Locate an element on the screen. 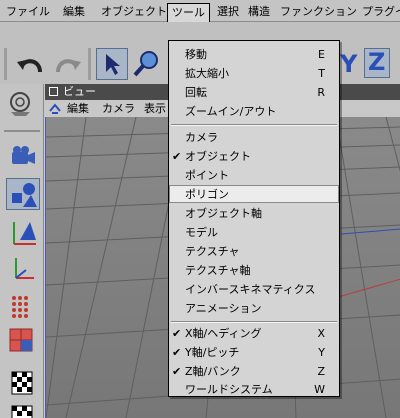  viewport-menu-display: 表示 is located at coordinates (155, 108).